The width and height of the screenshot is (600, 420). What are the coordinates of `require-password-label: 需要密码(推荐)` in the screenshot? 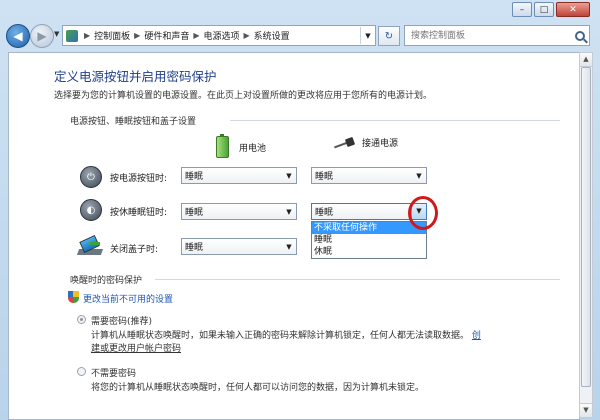 It's located at (122, 322).